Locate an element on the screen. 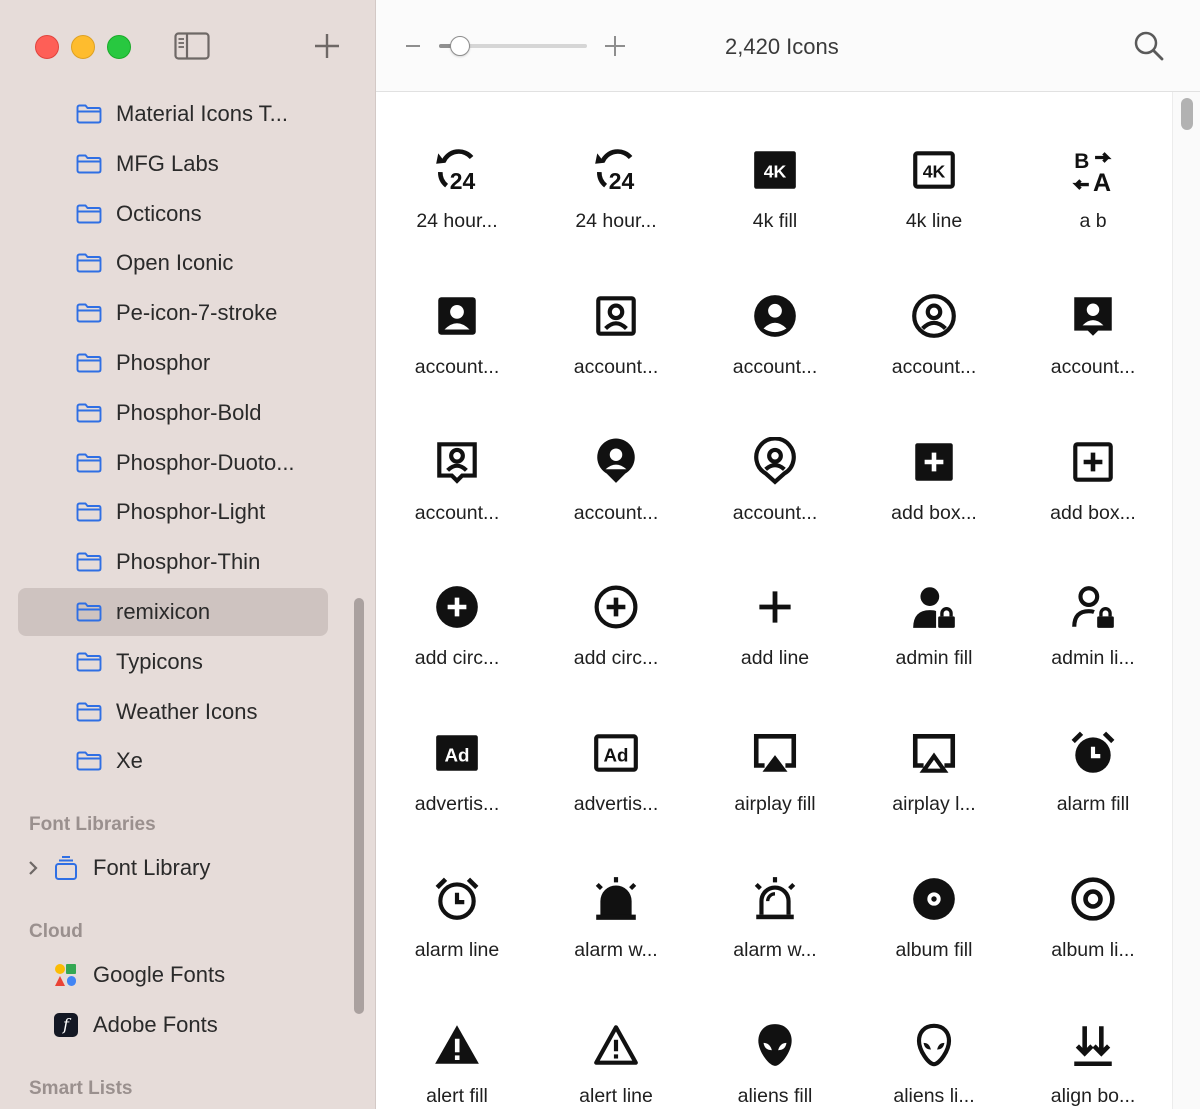 This screenshot has width=1200, height=1109. sidebar-item-adobe-fonts: f Adobe Fonts is located at coordinates (178, 1025).